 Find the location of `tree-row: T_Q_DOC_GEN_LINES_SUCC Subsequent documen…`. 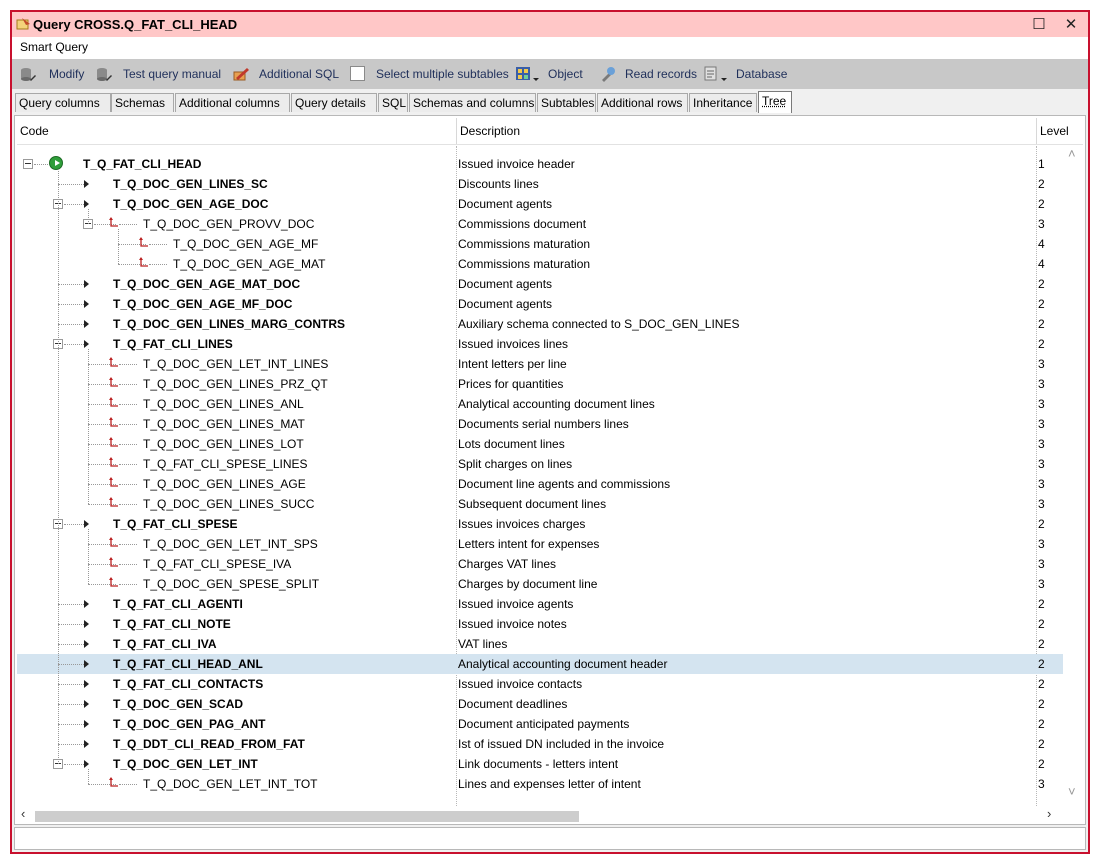

tree-row: T_Q_DOC_GEN_LINES_SUCC Subsequent documen… is located at coordinates (540, 504).